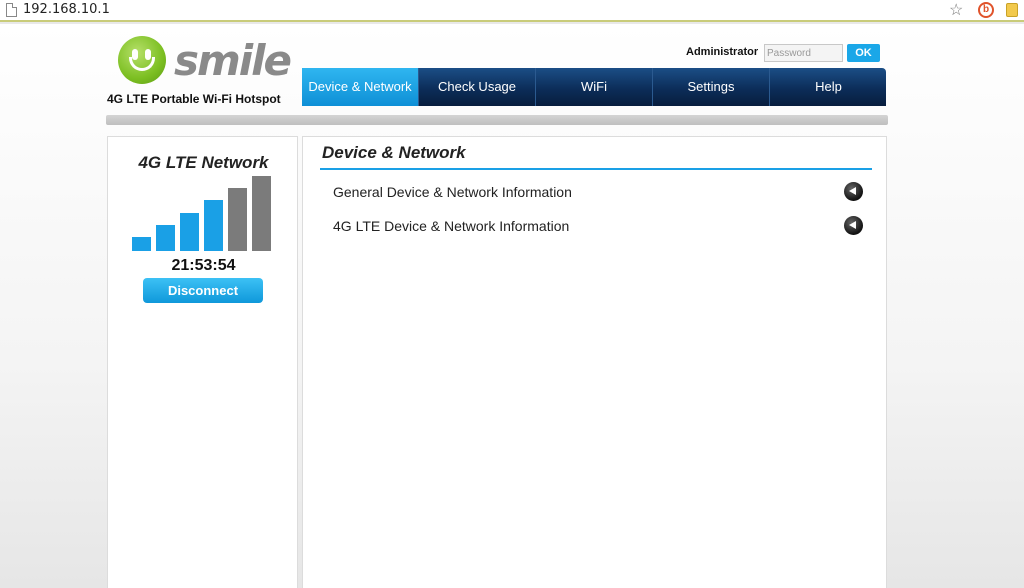  What do you see at coordinates (596, 169) in the screenshot?
I see `title-divider` at bounding box center [596, 169].